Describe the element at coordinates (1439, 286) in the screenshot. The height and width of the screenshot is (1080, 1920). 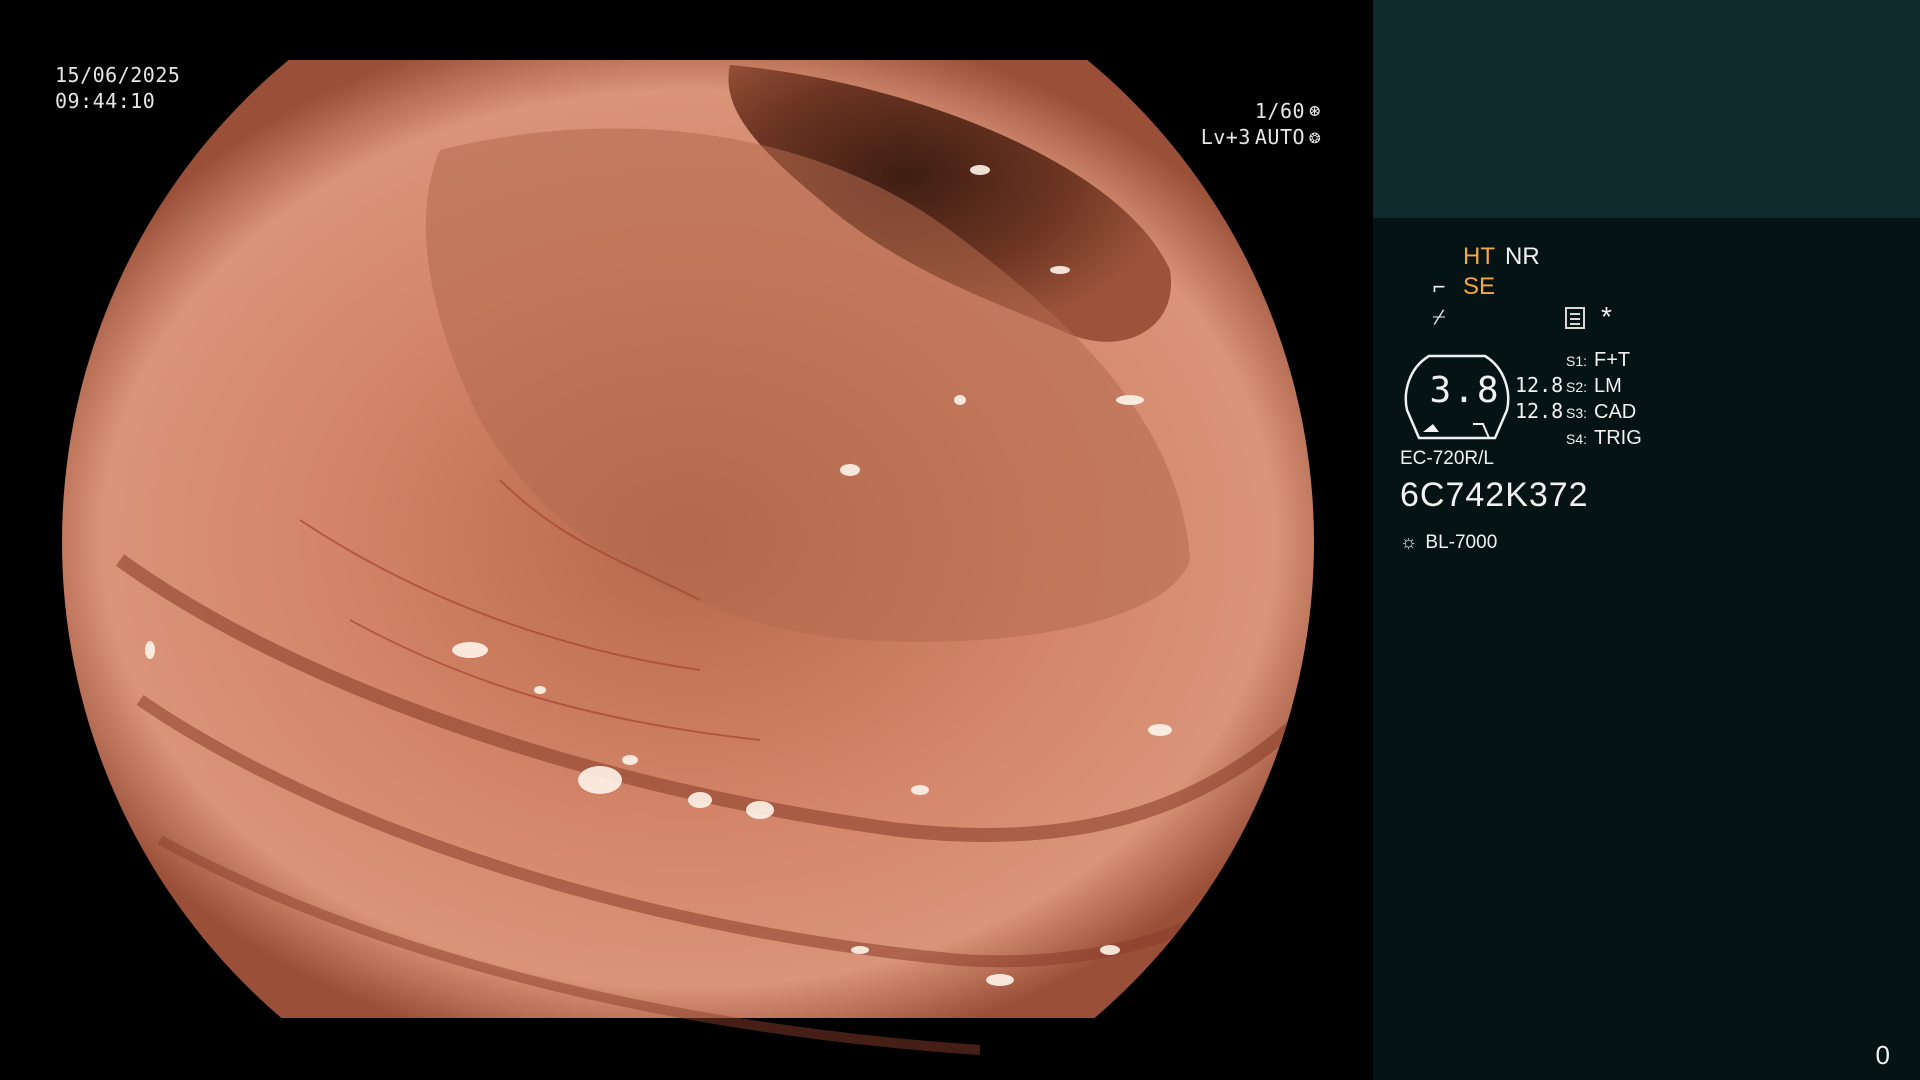
I see `scope-tip-icon: ⌐` at that location.